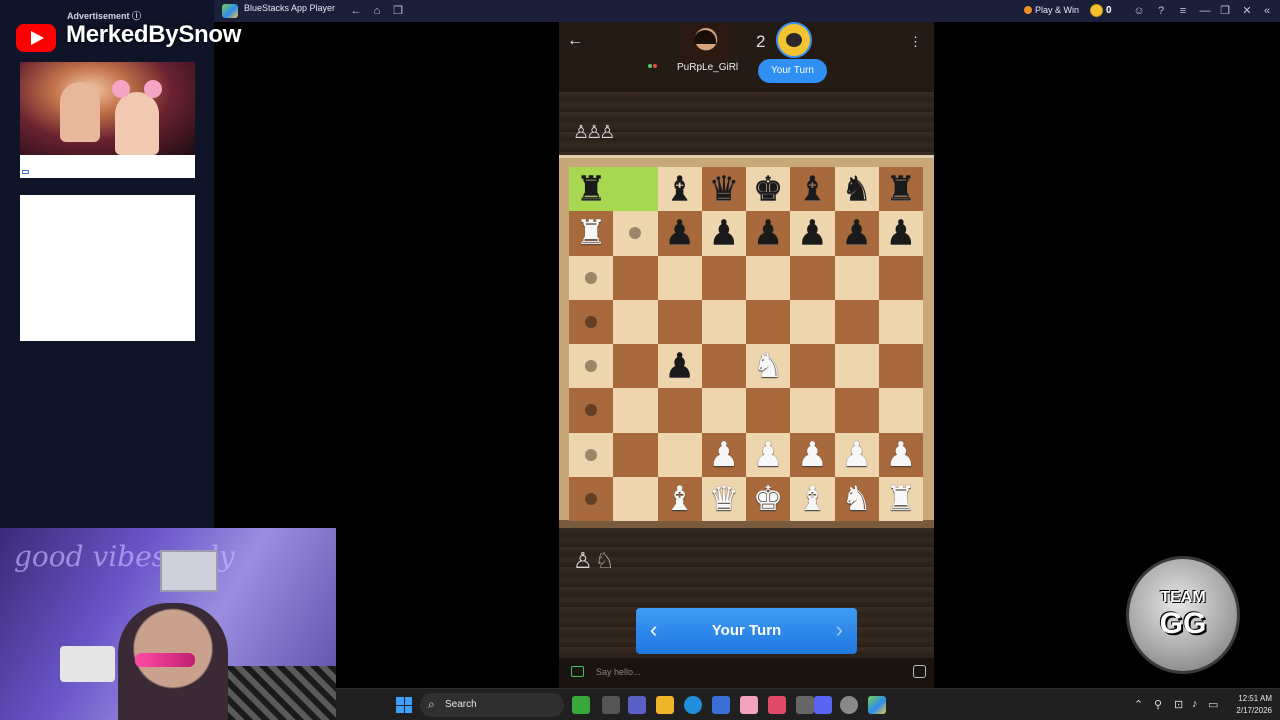 This screenshot has width=1280, height=720. I want to click on teams-icon, so click(637, 705).